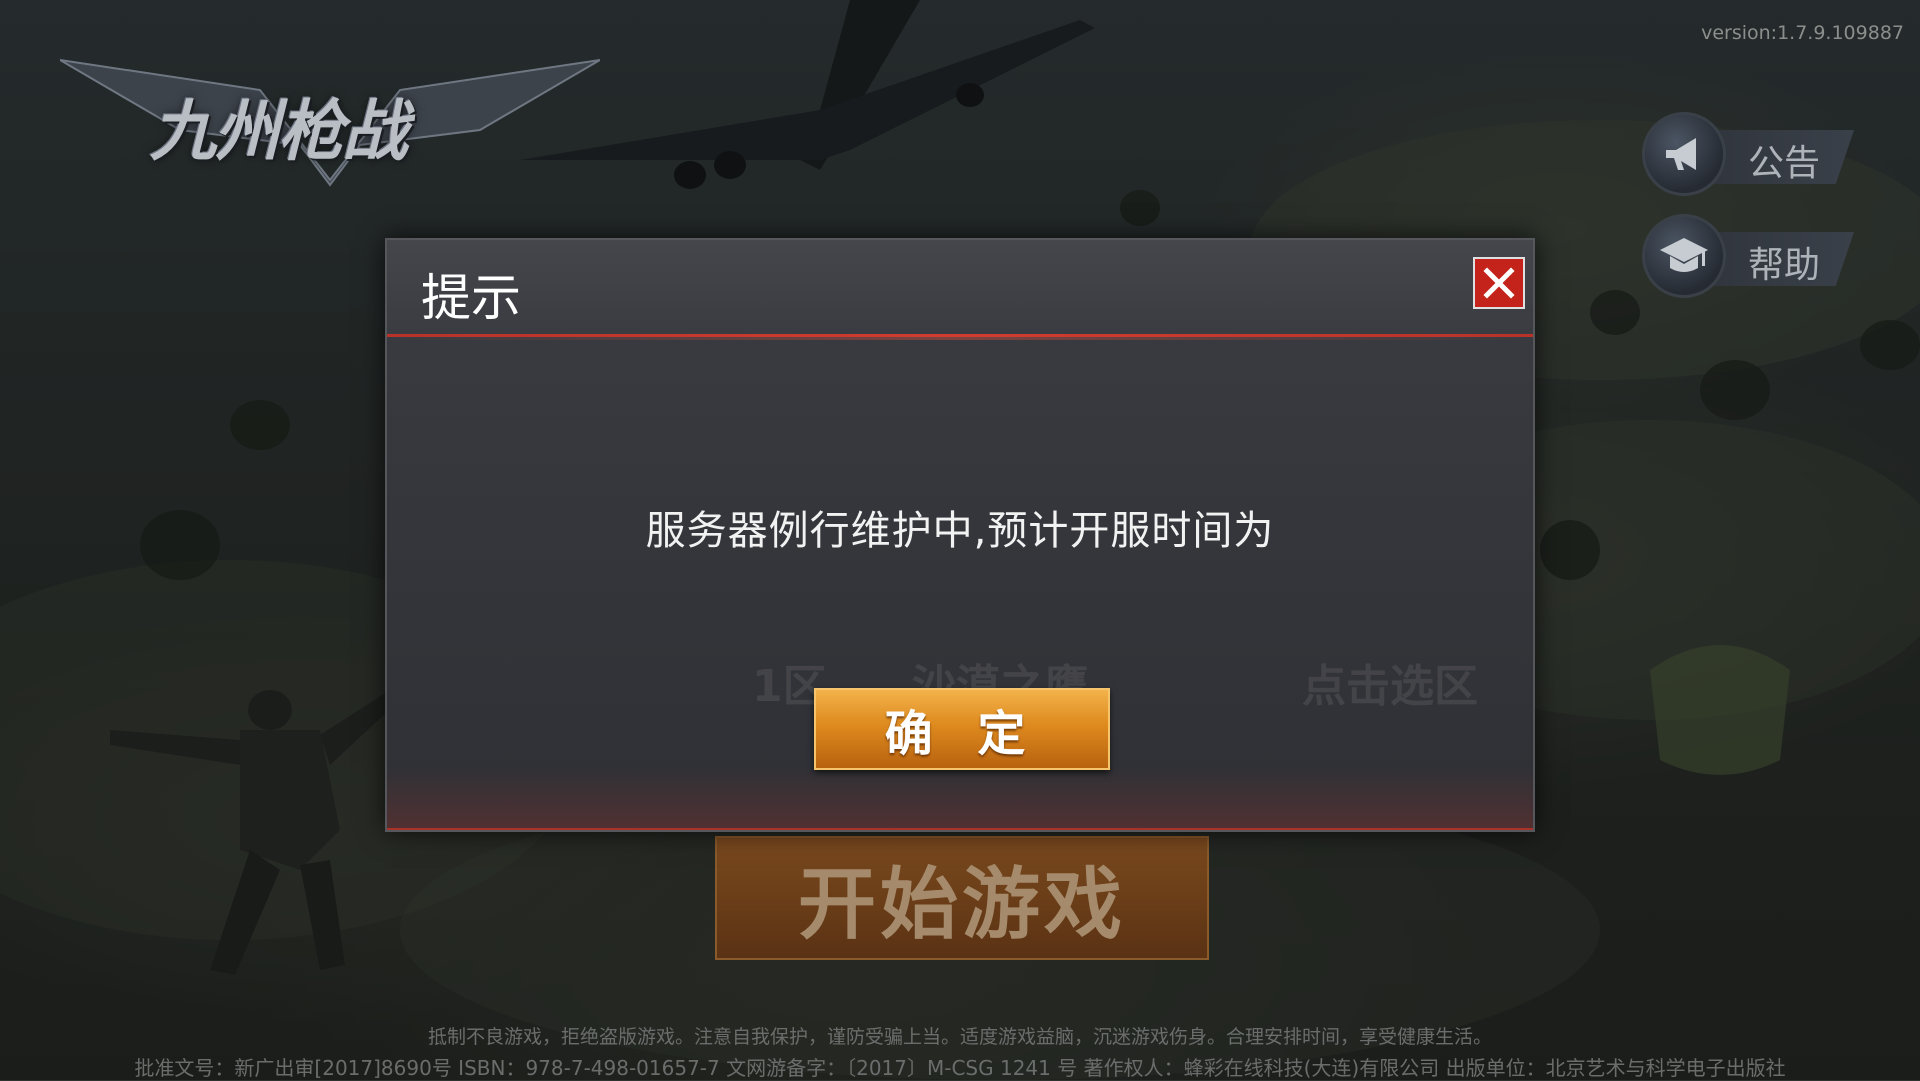  Describe the element at coordinates (471, 298) in the screenshot. I see `dialog-title: 提示` at that location.